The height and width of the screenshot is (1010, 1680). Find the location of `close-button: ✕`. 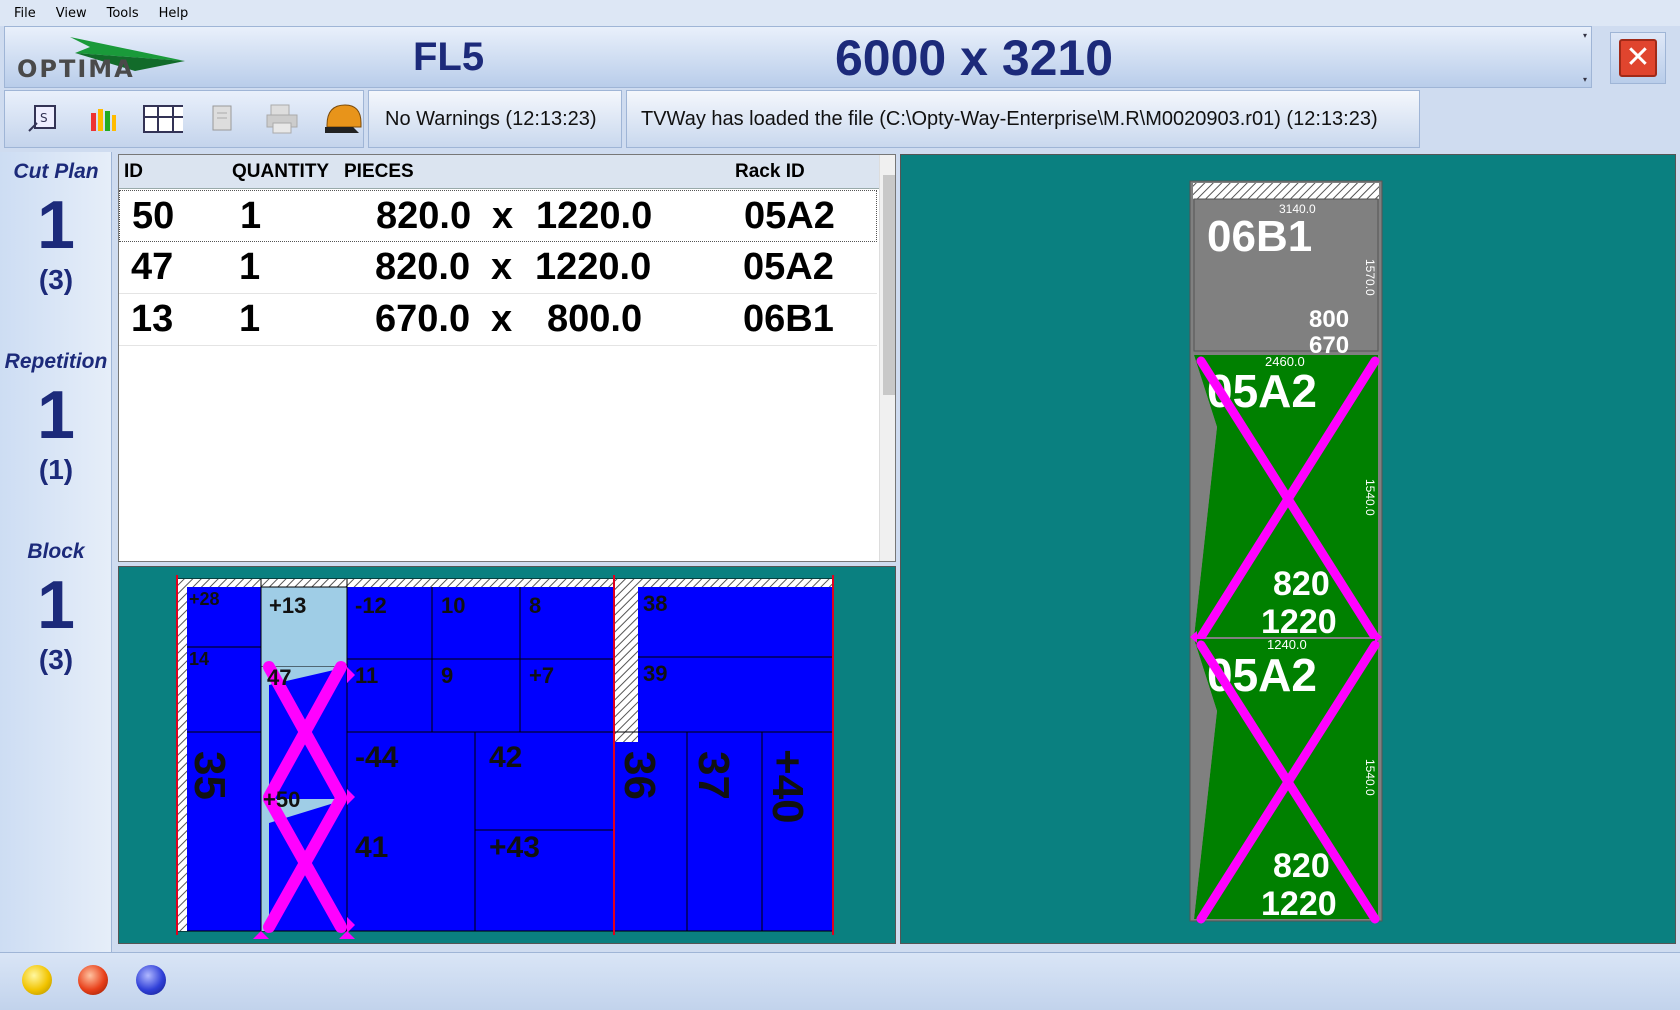

close-button: ✕ is located at coordinates (1638, 58).